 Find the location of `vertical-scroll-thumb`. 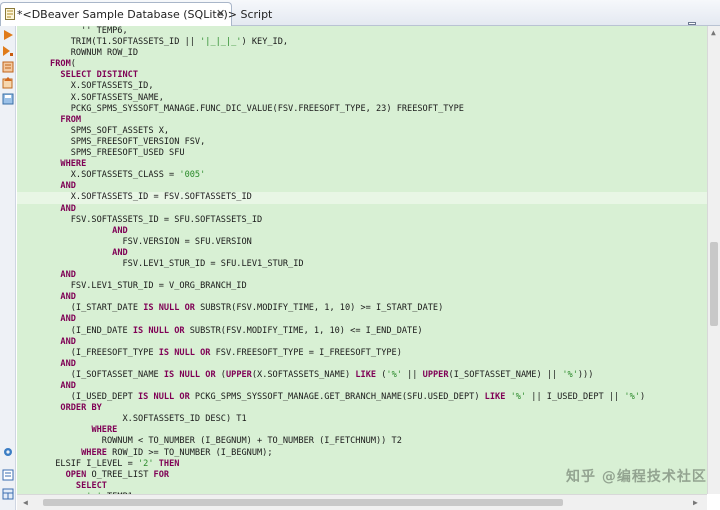

vertical-scroll-thumb is located at coordinates (714, 284).